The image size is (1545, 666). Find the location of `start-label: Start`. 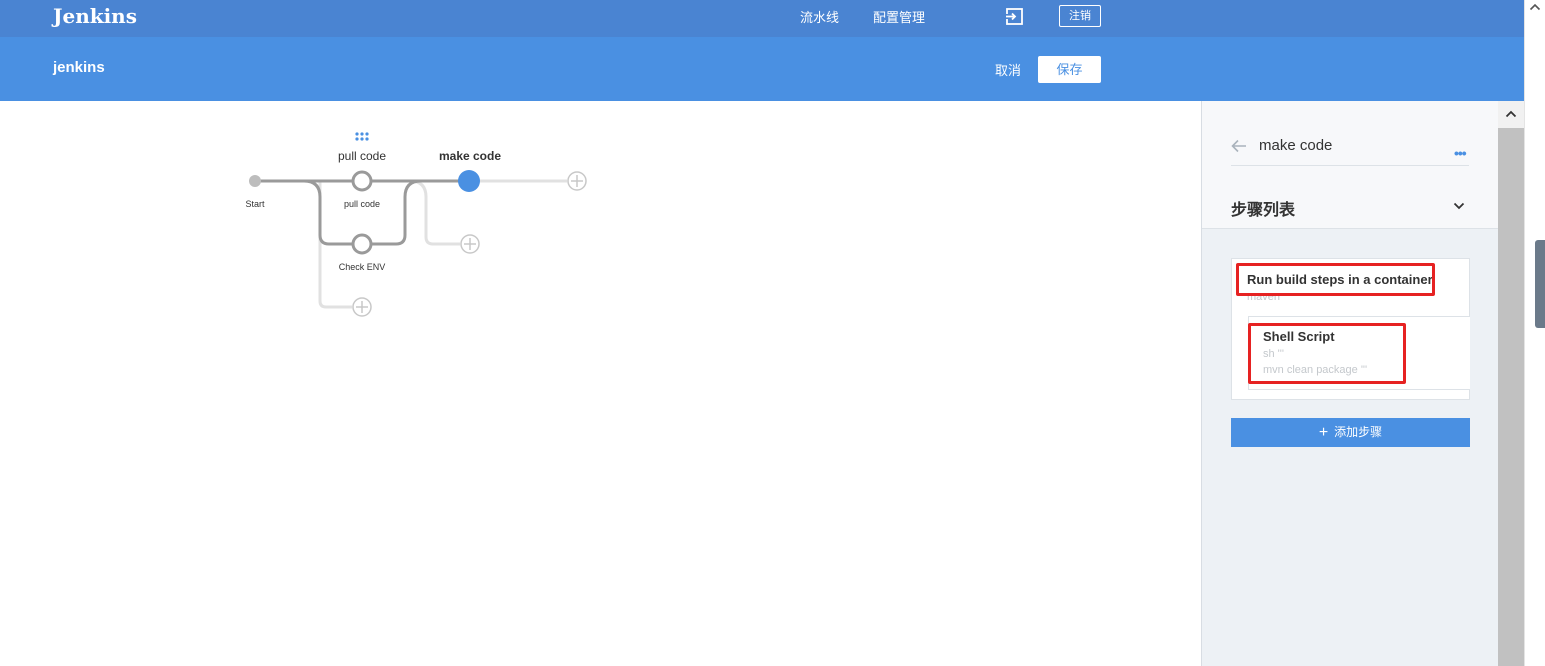

start-label: Start is located at coordinates (255, 204).